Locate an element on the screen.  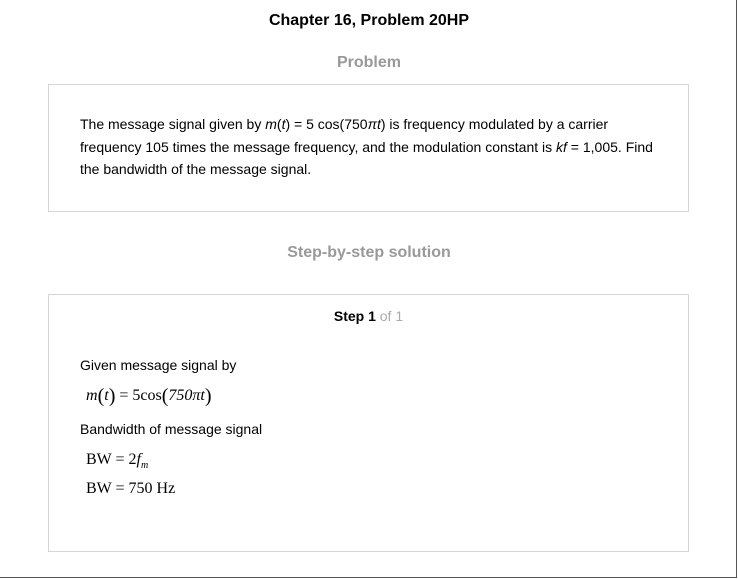
step-label: Step 1 is located at coordinates (354, 316).